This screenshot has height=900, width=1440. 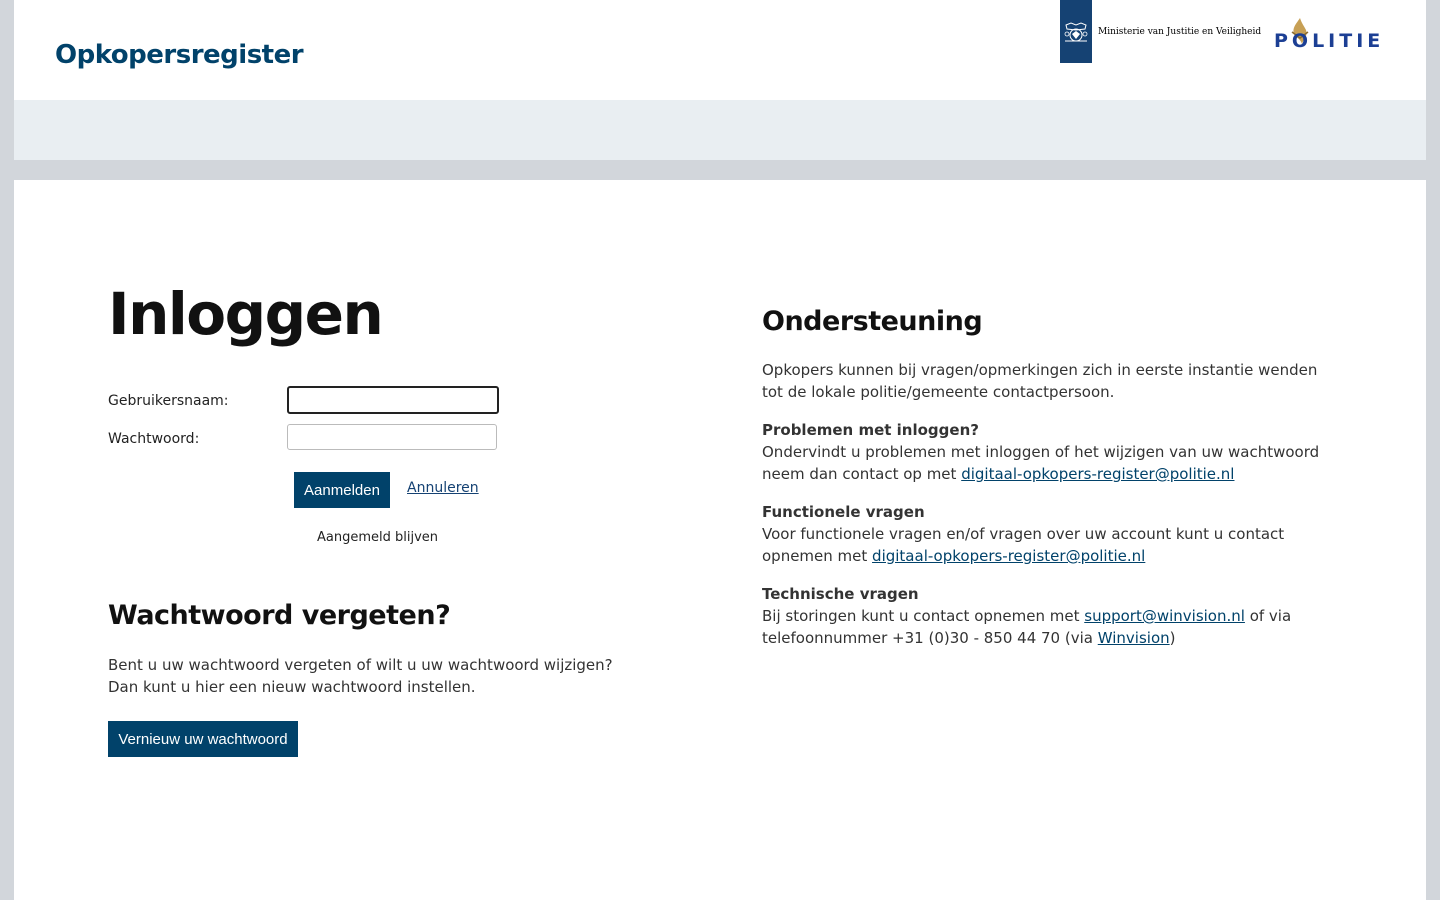 What do you see at coordinates (843, 512) in the screenshot?
I see `functional-questions-heading: Functionele vragen` at bounding box center [843, 512].